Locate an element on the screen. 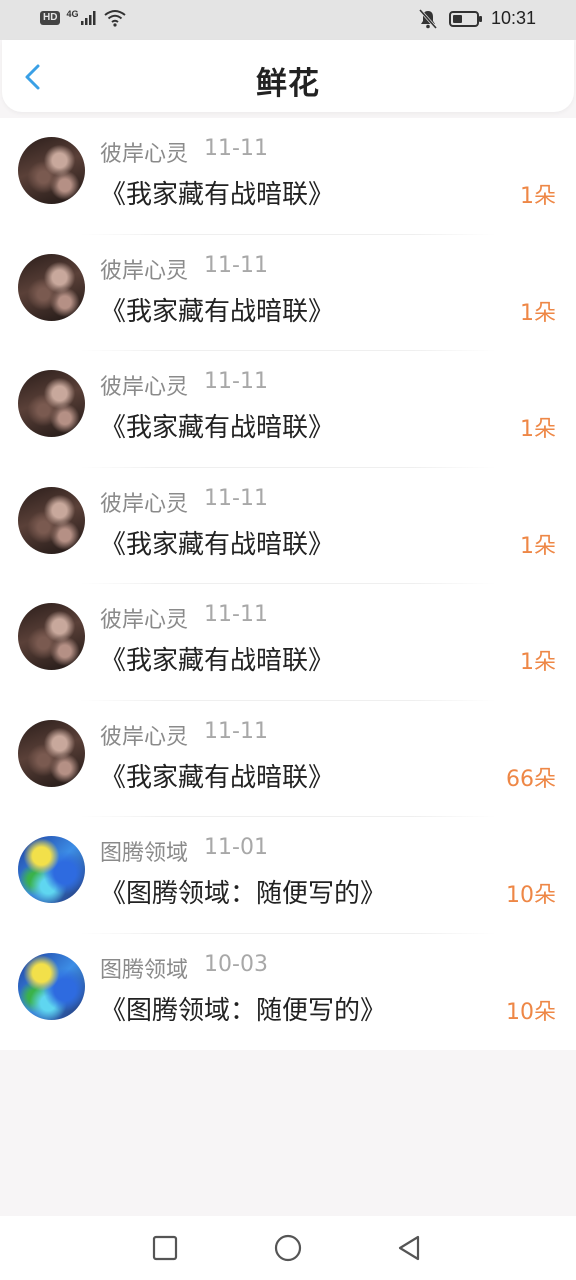 This screenshot has height=1280, width=576. back-triangle-icon is located at coordinates (409, 1248).